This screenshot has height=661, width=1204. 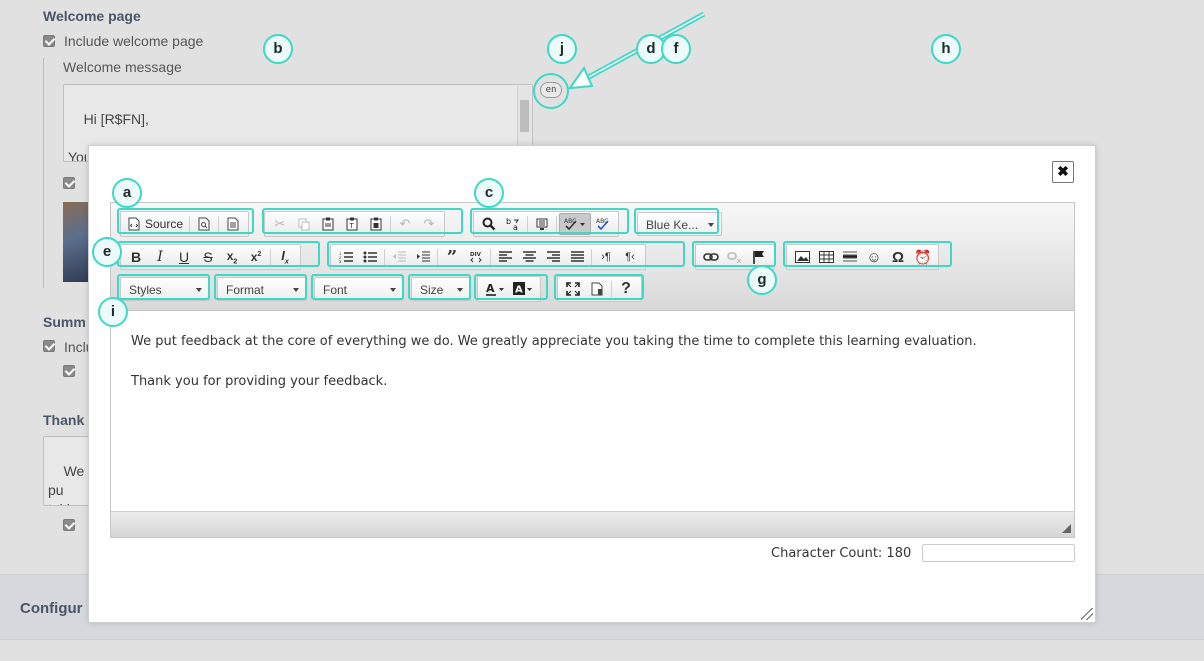 What do you see at coordinates (946, 49) in the screenshot?
I see `annotation-badge-h: h` at bounding box center [946, 49].